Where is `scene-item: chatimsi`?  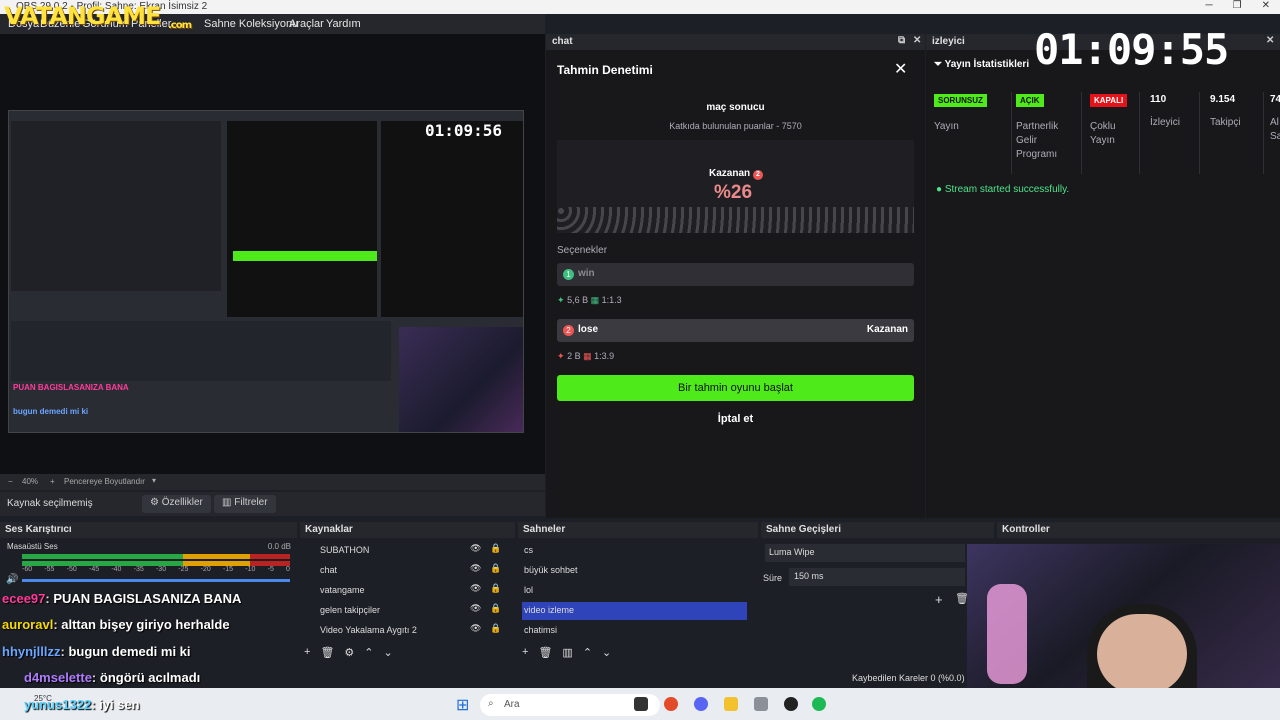 scene-item: chatimsi is located at coordinates (634, 631).